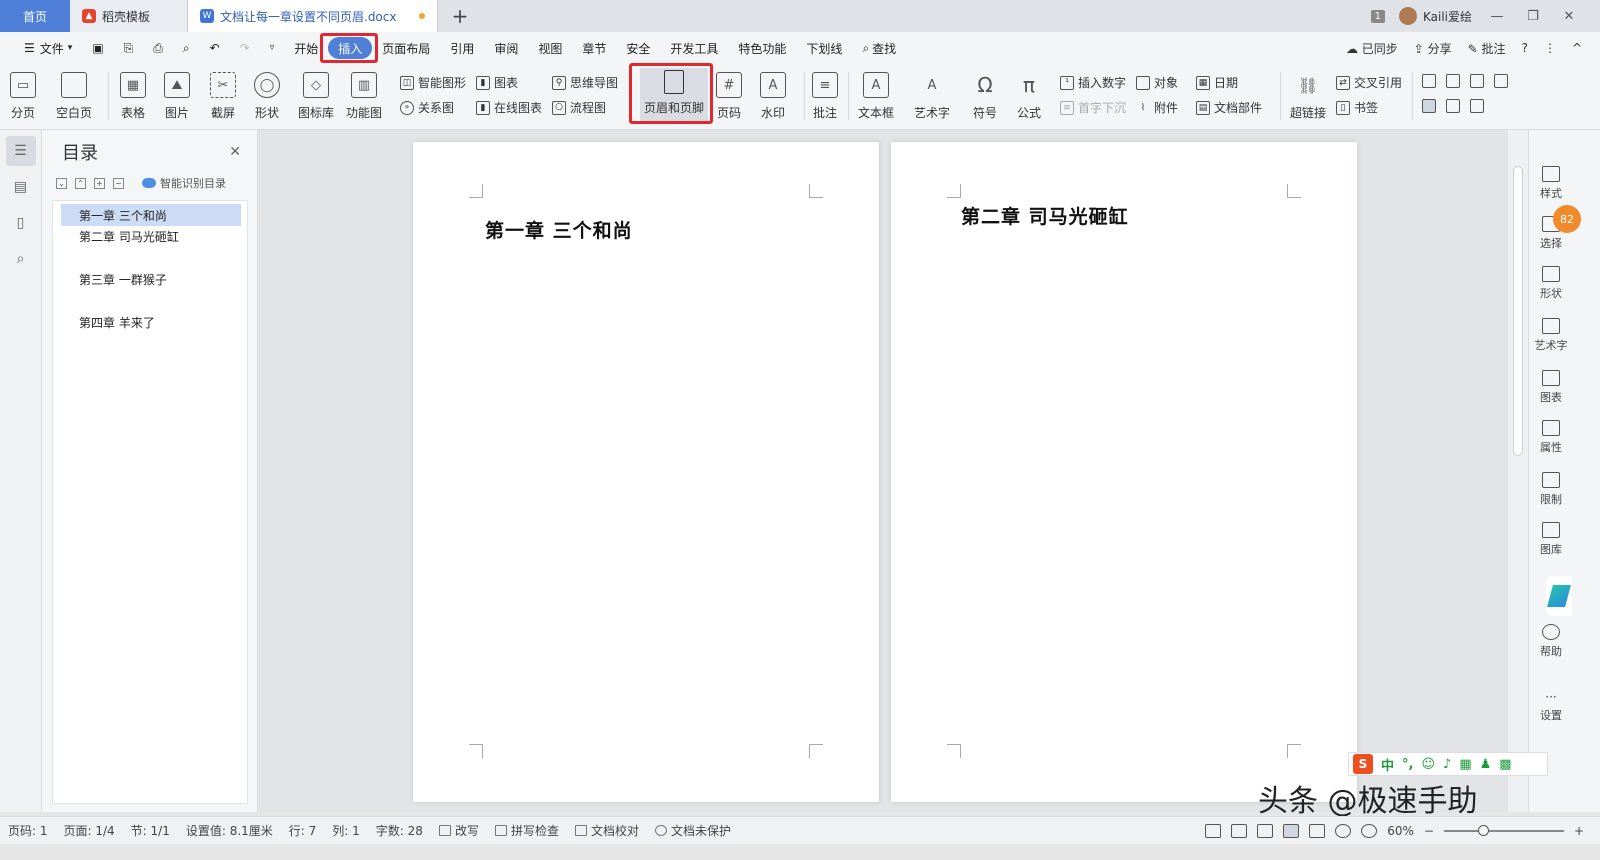  What do you see at coordinates (1483, 830) in the screenshot?
I see `zoom-slider-knob` at bounding box center [1483, 830].